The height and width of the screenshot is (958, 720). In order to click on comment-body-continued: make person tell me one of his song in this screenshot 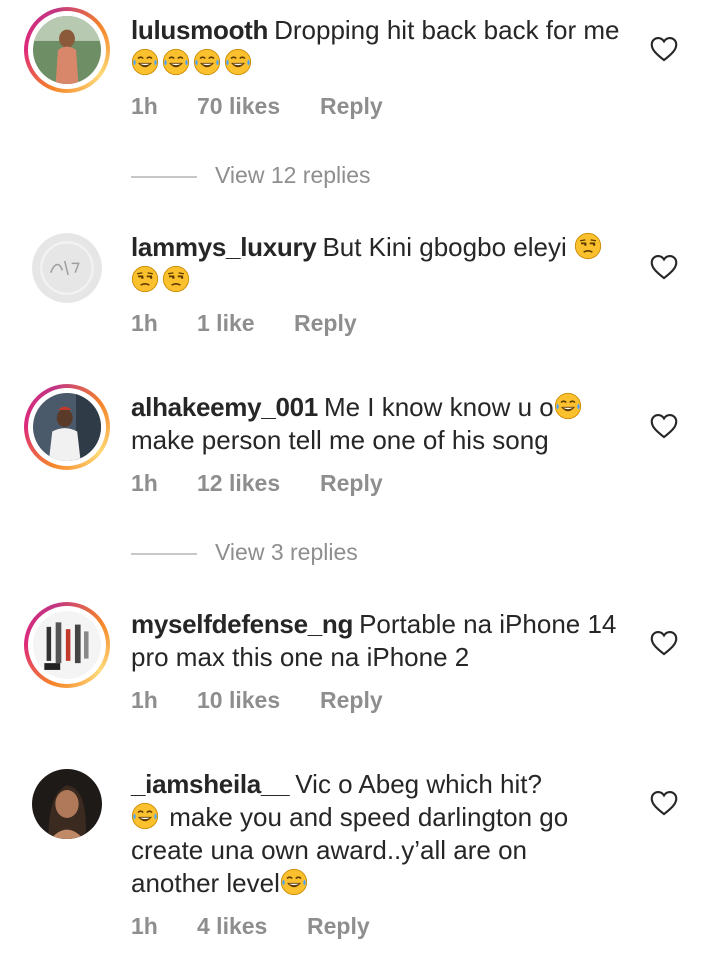, I will do `click(340, 440)`.